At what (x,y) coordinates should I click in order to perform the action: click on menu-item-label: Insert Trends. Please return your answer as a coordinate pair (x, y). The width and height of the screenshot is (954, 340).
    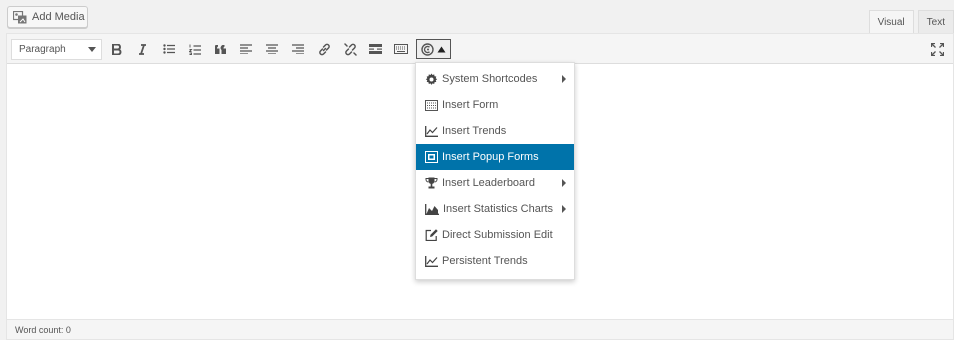
    Looking at the image, I should click on (474, 131).